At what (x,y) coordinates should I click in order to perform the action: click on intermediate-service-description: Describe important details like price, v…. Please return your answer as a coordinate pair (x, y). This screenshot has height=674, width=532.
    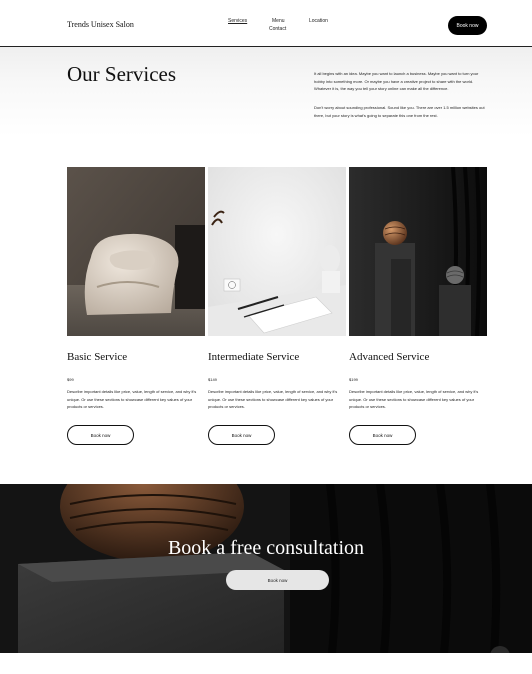
    Looking at the image, I should click on (273, 399).